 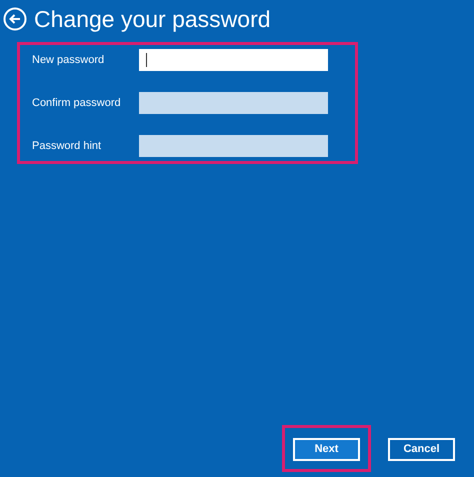 I want to click on page-title: Change your password, so click(x=152, y=19).